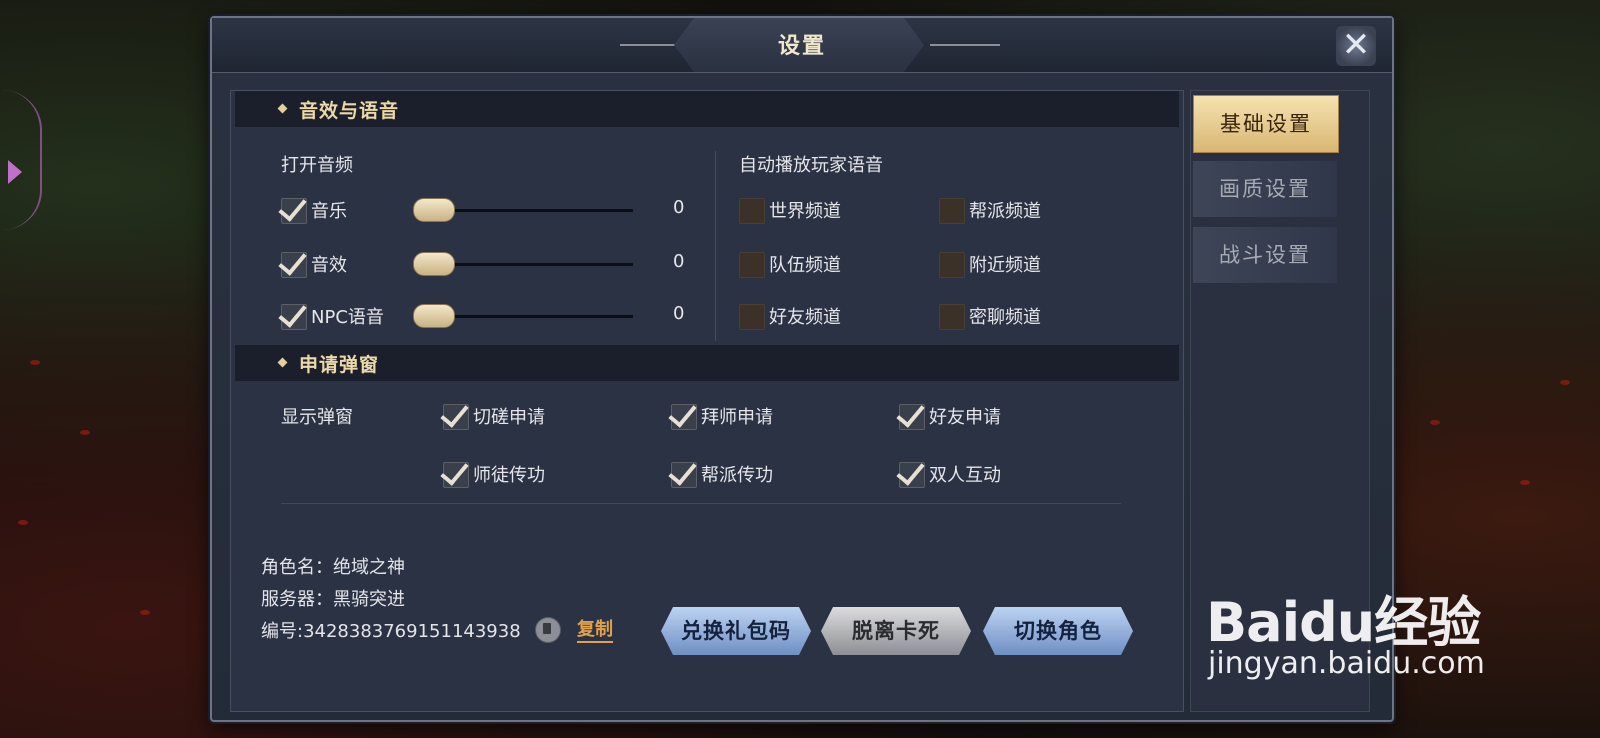  What do you see at coordinates (805, 211) in the screenshot?
I see `channel-world-label: 世界频道` at bounding box center [805, 211].